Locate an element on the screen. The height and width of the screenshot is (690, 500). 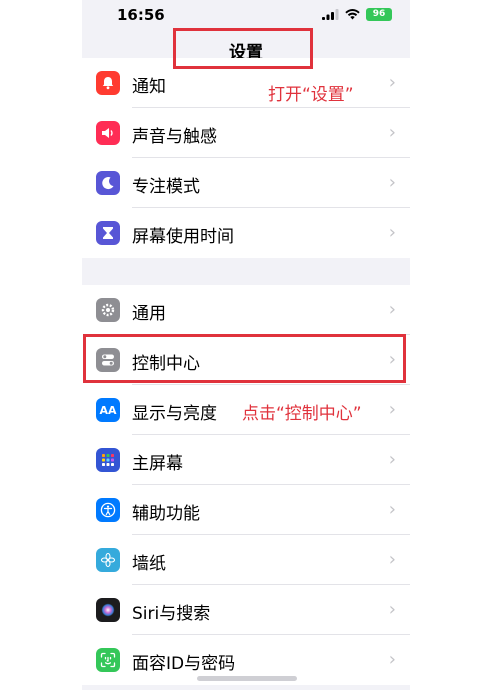
row-label: 辅助功能 is located at coordinates (166, 514).